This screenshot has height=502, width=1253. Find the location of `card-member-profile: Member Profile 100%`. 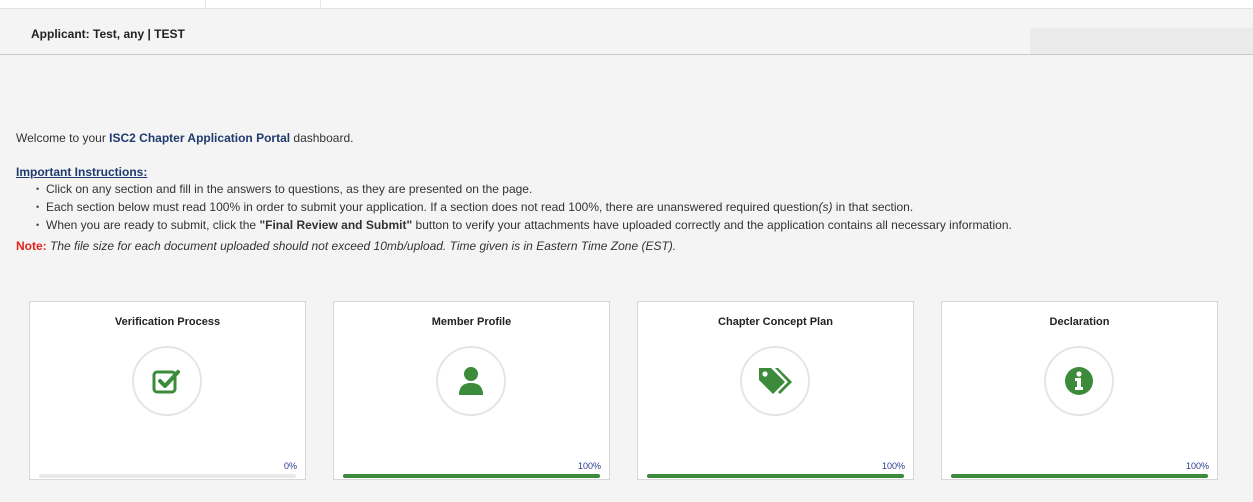

card-member-profile: Member Profile 100% is located at coordinates (471, 390).